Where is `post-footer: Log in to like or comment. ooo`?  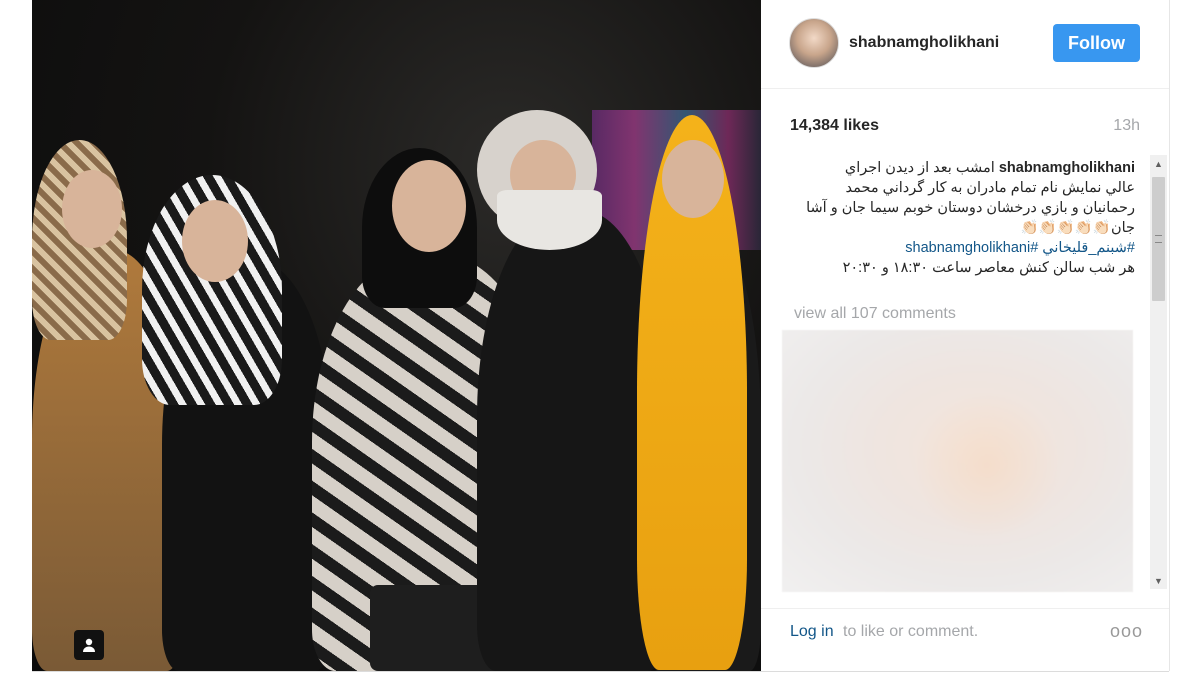 post-footer: Log in to like or comment. ooo is located at coordinates (965, 633).